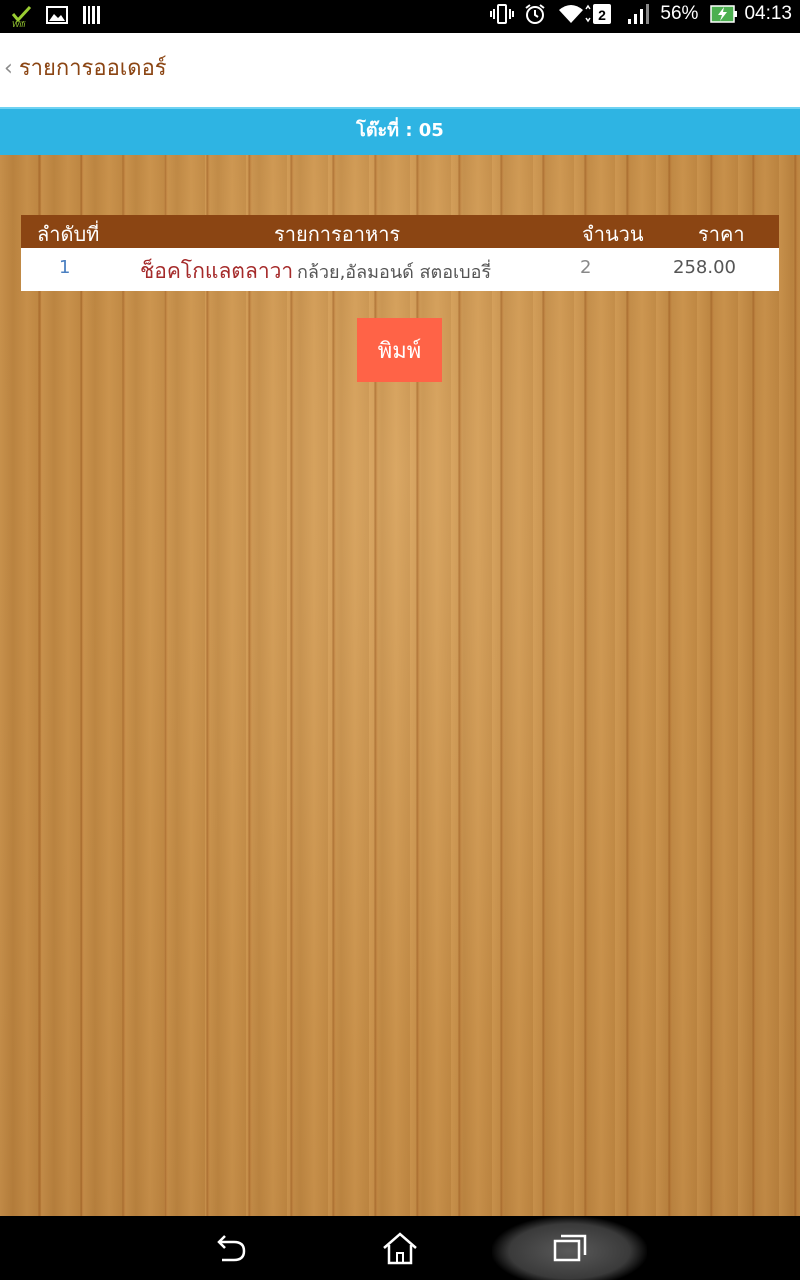 The width and height of the screenshot is (800, 1280). I want to click on cell-signal-icon, so click(638, 14).